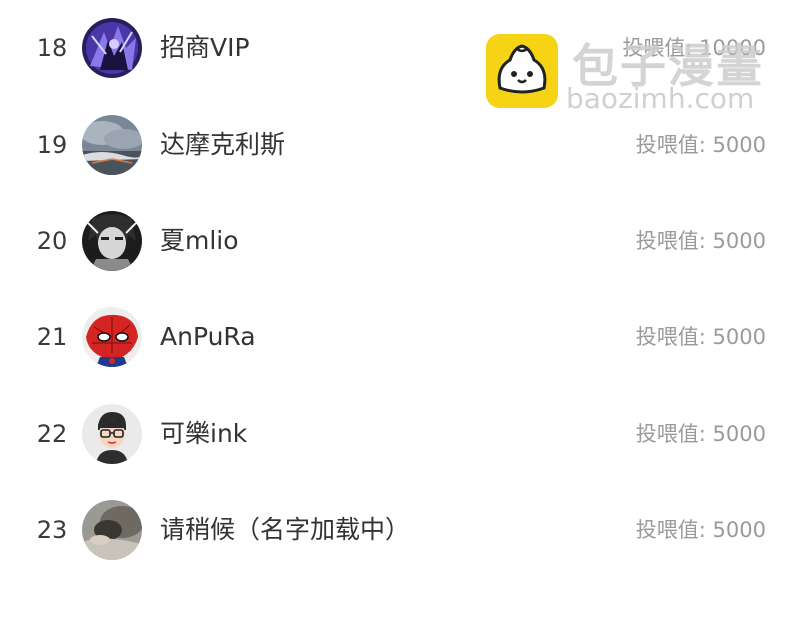  What do you see at coordinates (205, 47) in the screenshot?
I see `user-name: 招商VIP` at bounding box center [205, 47].